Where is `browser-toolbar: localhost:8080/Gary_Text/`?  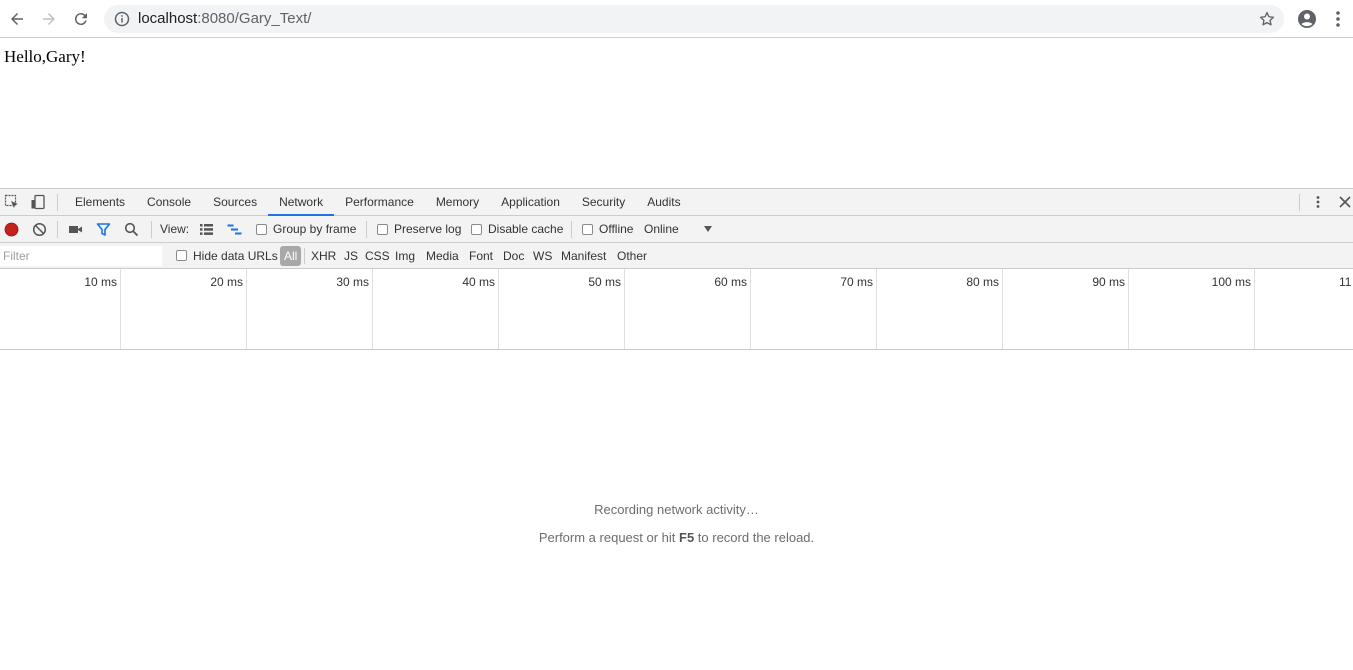 browser-toolbar: localhost:8080/Gary_Text/ is located at coordinates (676, 19).